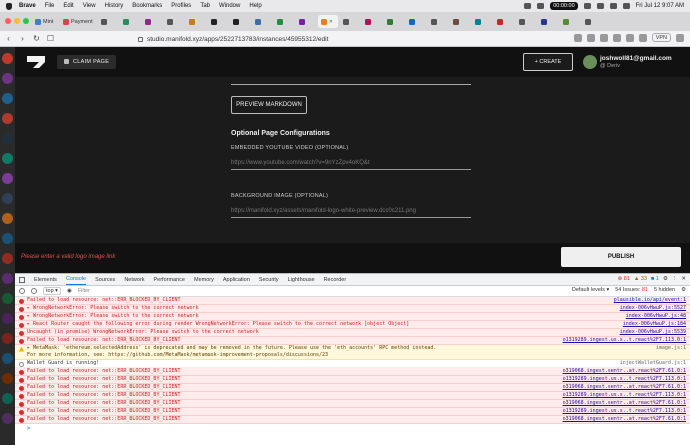  I want to click on lock-icon, so click(140, 39).